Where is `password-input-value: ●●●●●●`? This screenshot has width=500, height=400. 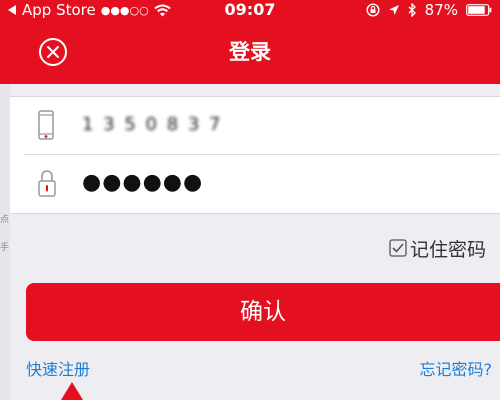 password-input-value: ●●●●●● is located at coordinates (142, 184).